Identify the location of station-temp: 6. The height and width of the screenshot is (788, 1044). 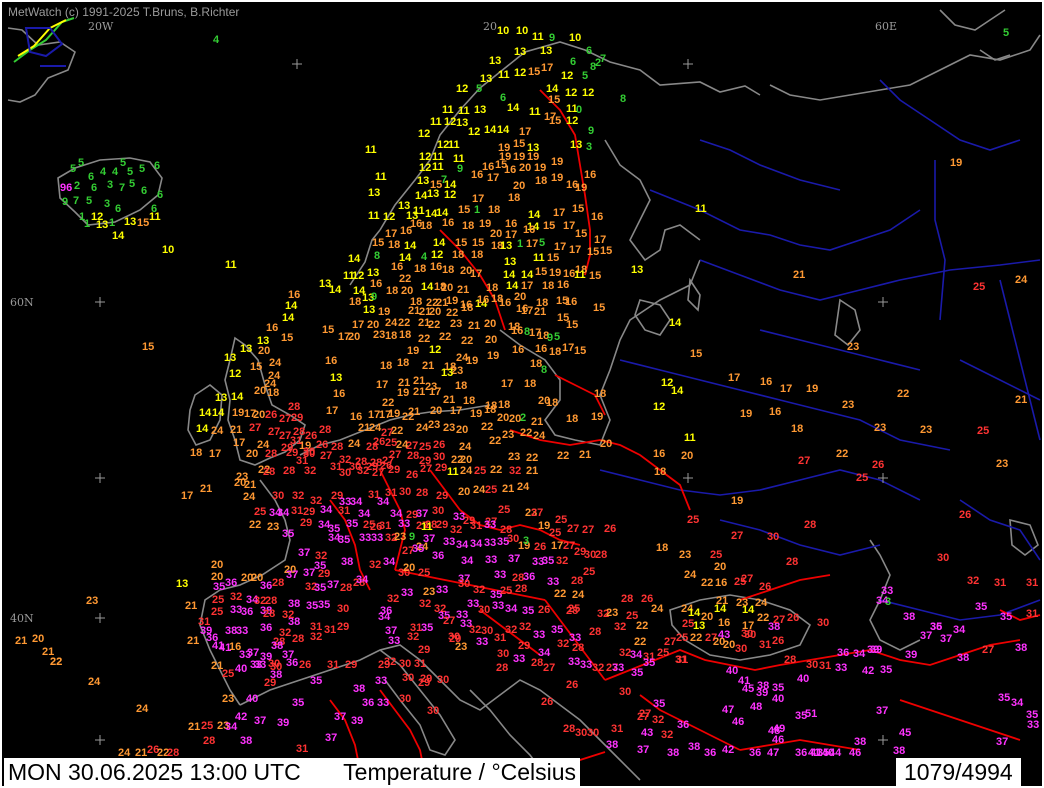
(503, 98).